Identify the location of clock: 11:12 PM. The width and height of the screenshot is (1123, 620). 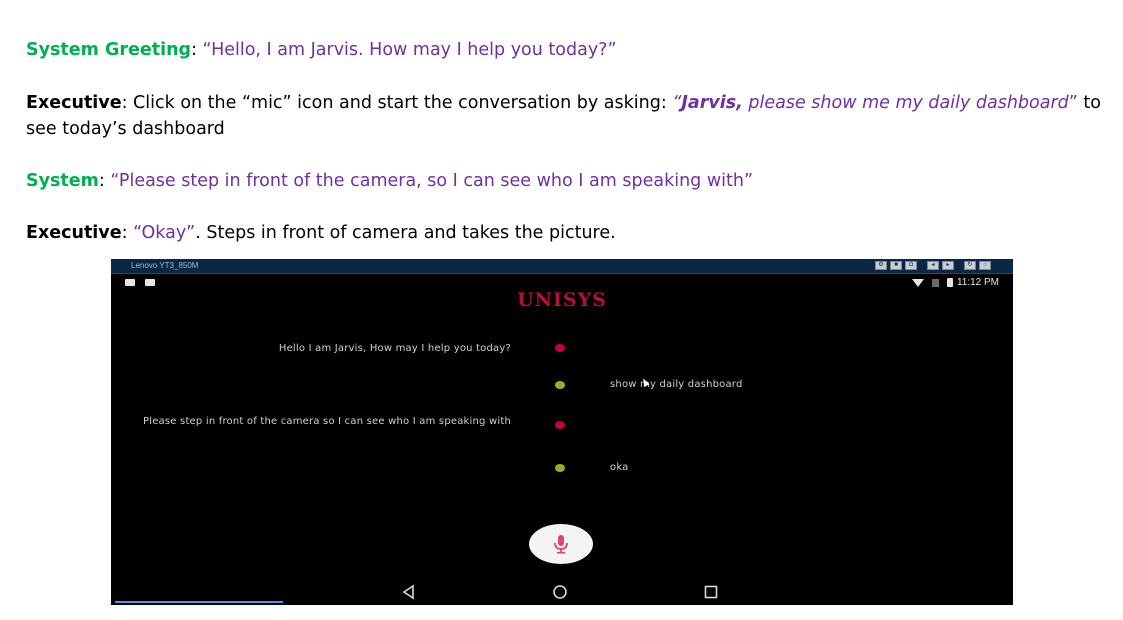
(977, 282).